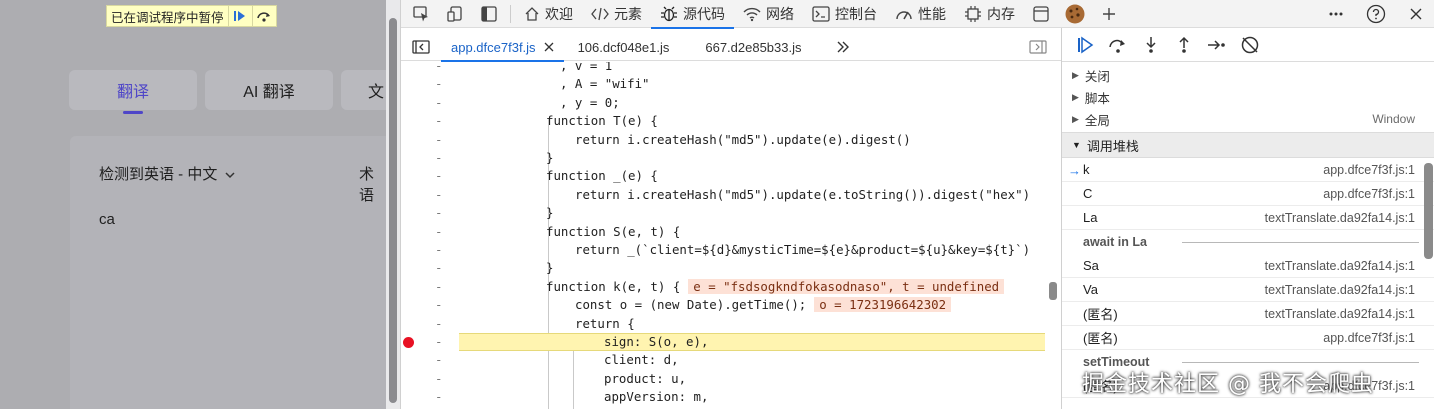  I want to click on step-into-button, so click(1150, 45).